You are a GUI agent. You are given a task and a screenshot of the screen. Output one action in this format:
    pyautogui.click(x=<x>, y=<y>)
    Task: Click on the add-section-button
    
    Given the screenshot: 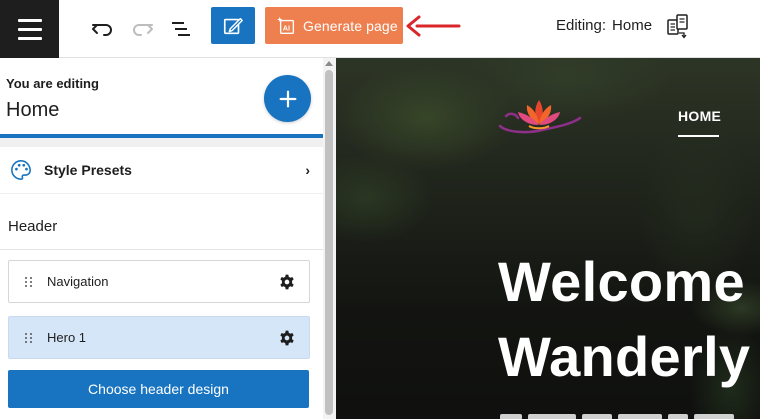 What is the action you would take?
    pyautogui.click(x=287, y=98)
    